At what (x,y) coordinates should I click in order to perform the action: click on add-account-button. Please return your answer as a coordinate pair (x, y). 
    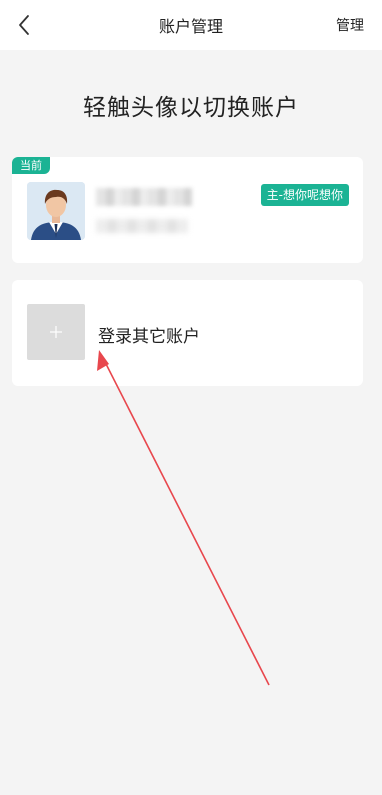
    Looking at the image, I should click on (56, 332).